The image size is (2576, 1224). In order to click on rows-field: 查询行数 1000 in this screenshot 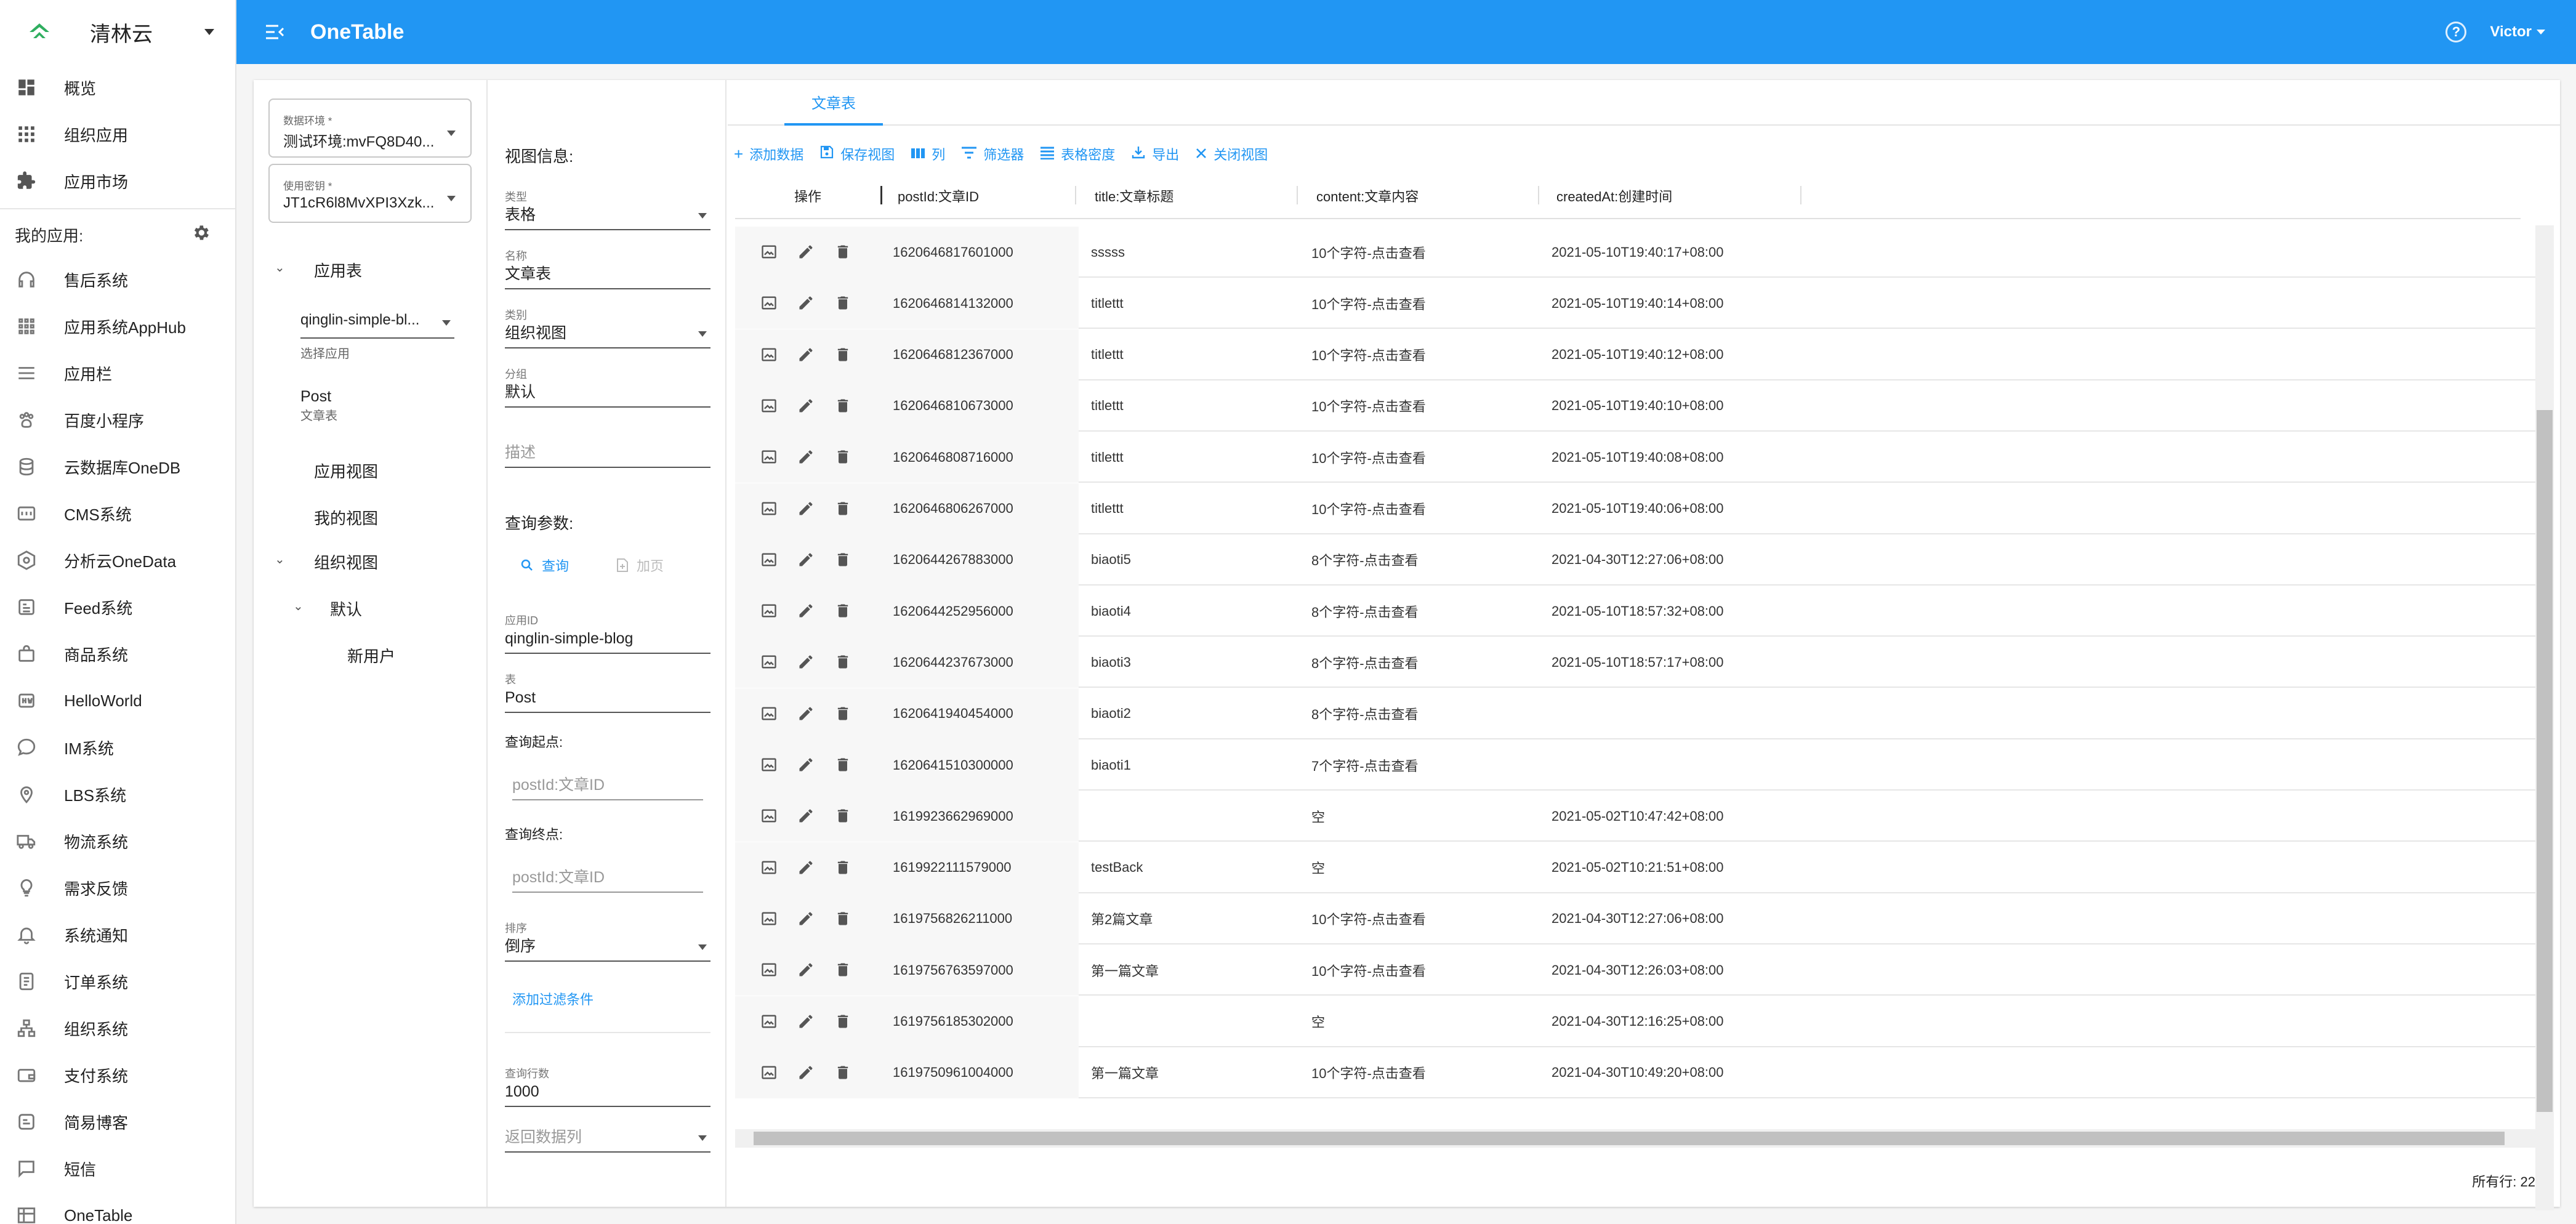, I will do `click(607, 1086)`.